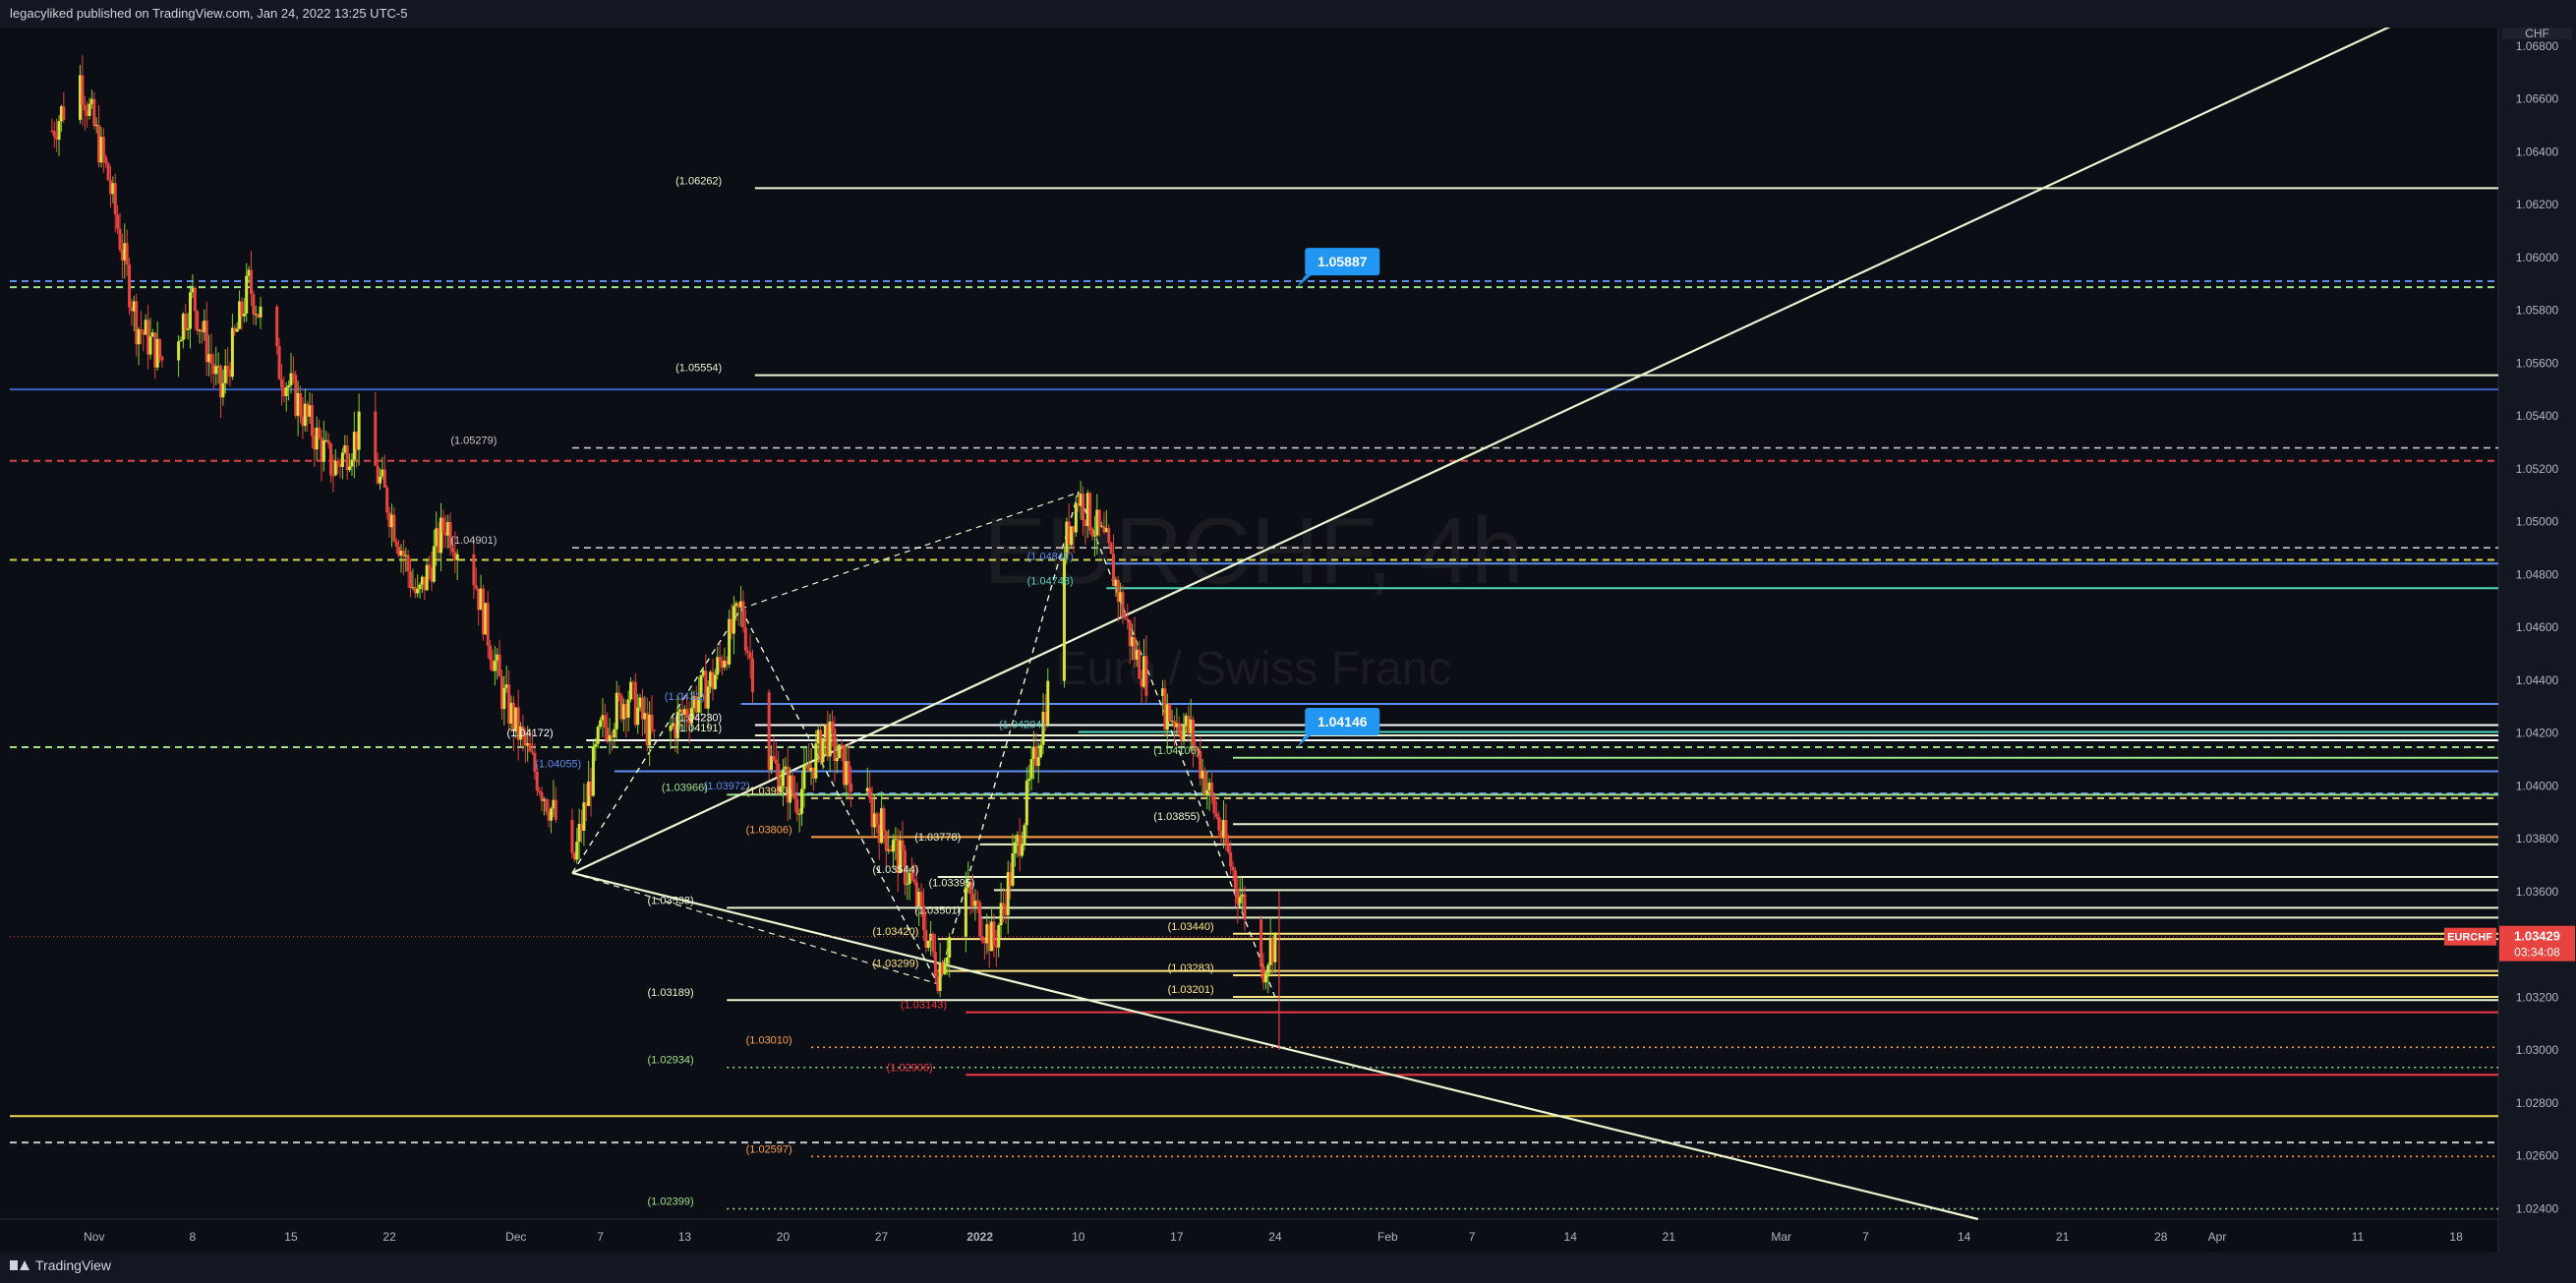 The width and height of the screenshot is (2576, 1283). I want to click on level-label: (1.03953), so click(769, 791).